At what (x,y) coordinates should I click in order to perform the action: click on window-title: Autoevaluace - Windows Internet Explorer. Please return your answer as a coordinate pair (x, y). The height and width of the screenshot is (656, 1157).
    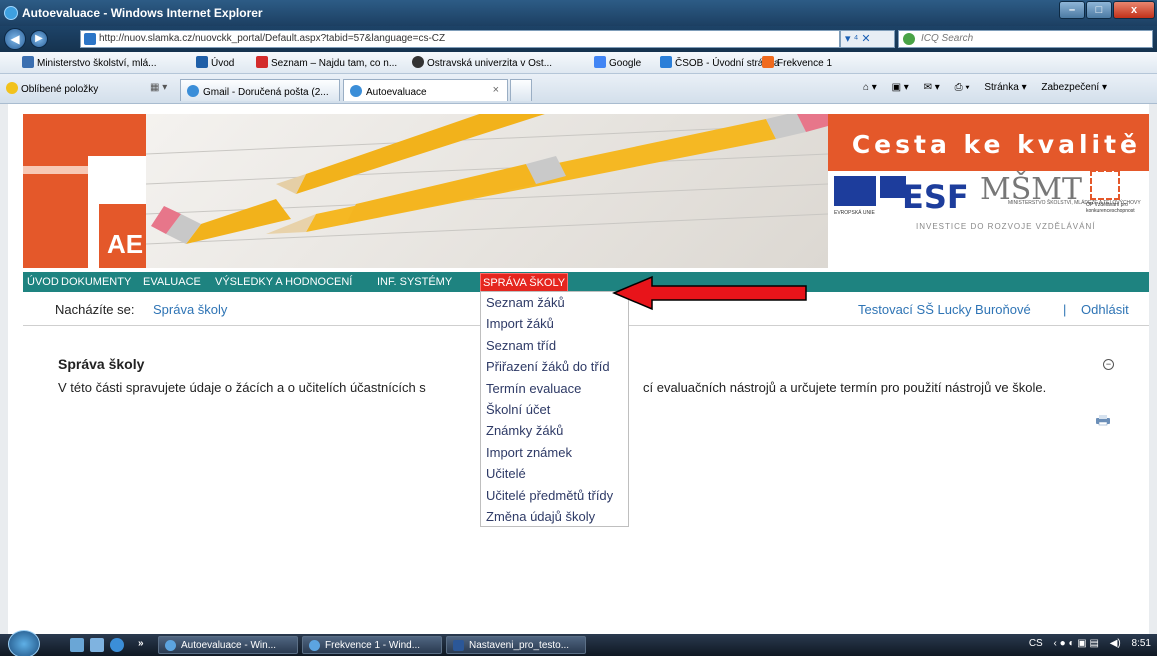
    Looking at the image, I should click on (142, 13).